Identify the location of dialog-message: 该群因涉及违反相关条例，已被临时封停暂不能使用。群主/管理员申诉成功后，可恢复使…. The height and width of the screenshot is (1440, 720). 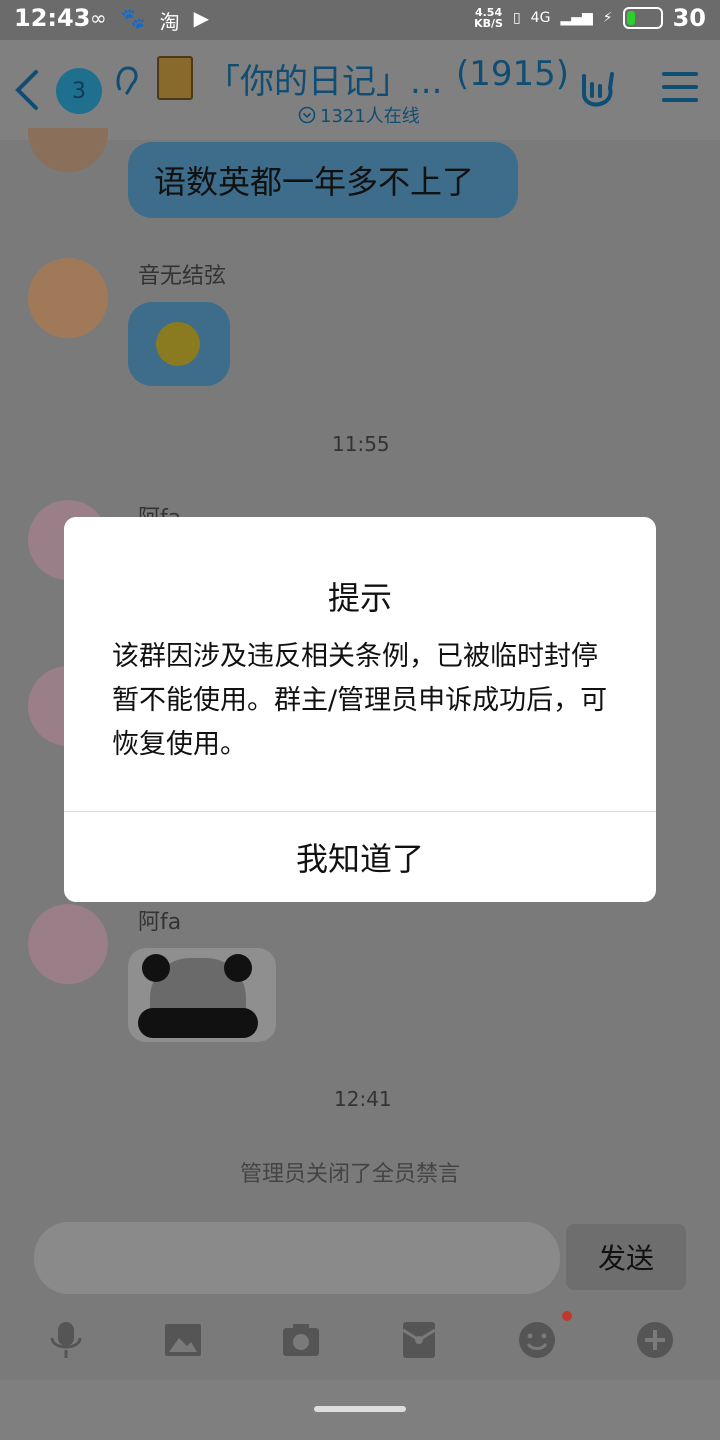
(360, 700).